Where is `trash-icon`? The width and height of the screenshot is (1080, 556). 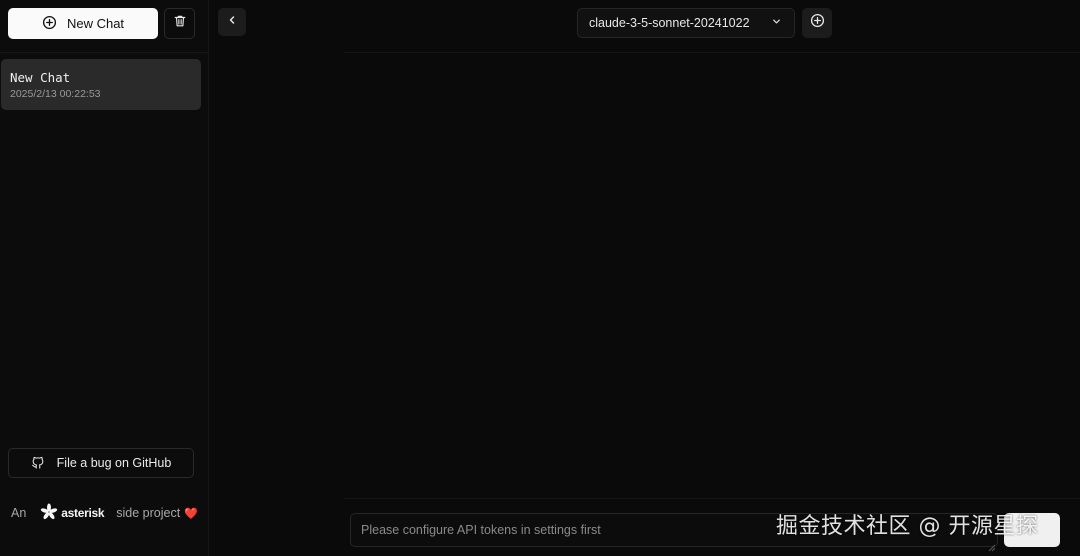
trash-icon is located at coordinates (180, 23).